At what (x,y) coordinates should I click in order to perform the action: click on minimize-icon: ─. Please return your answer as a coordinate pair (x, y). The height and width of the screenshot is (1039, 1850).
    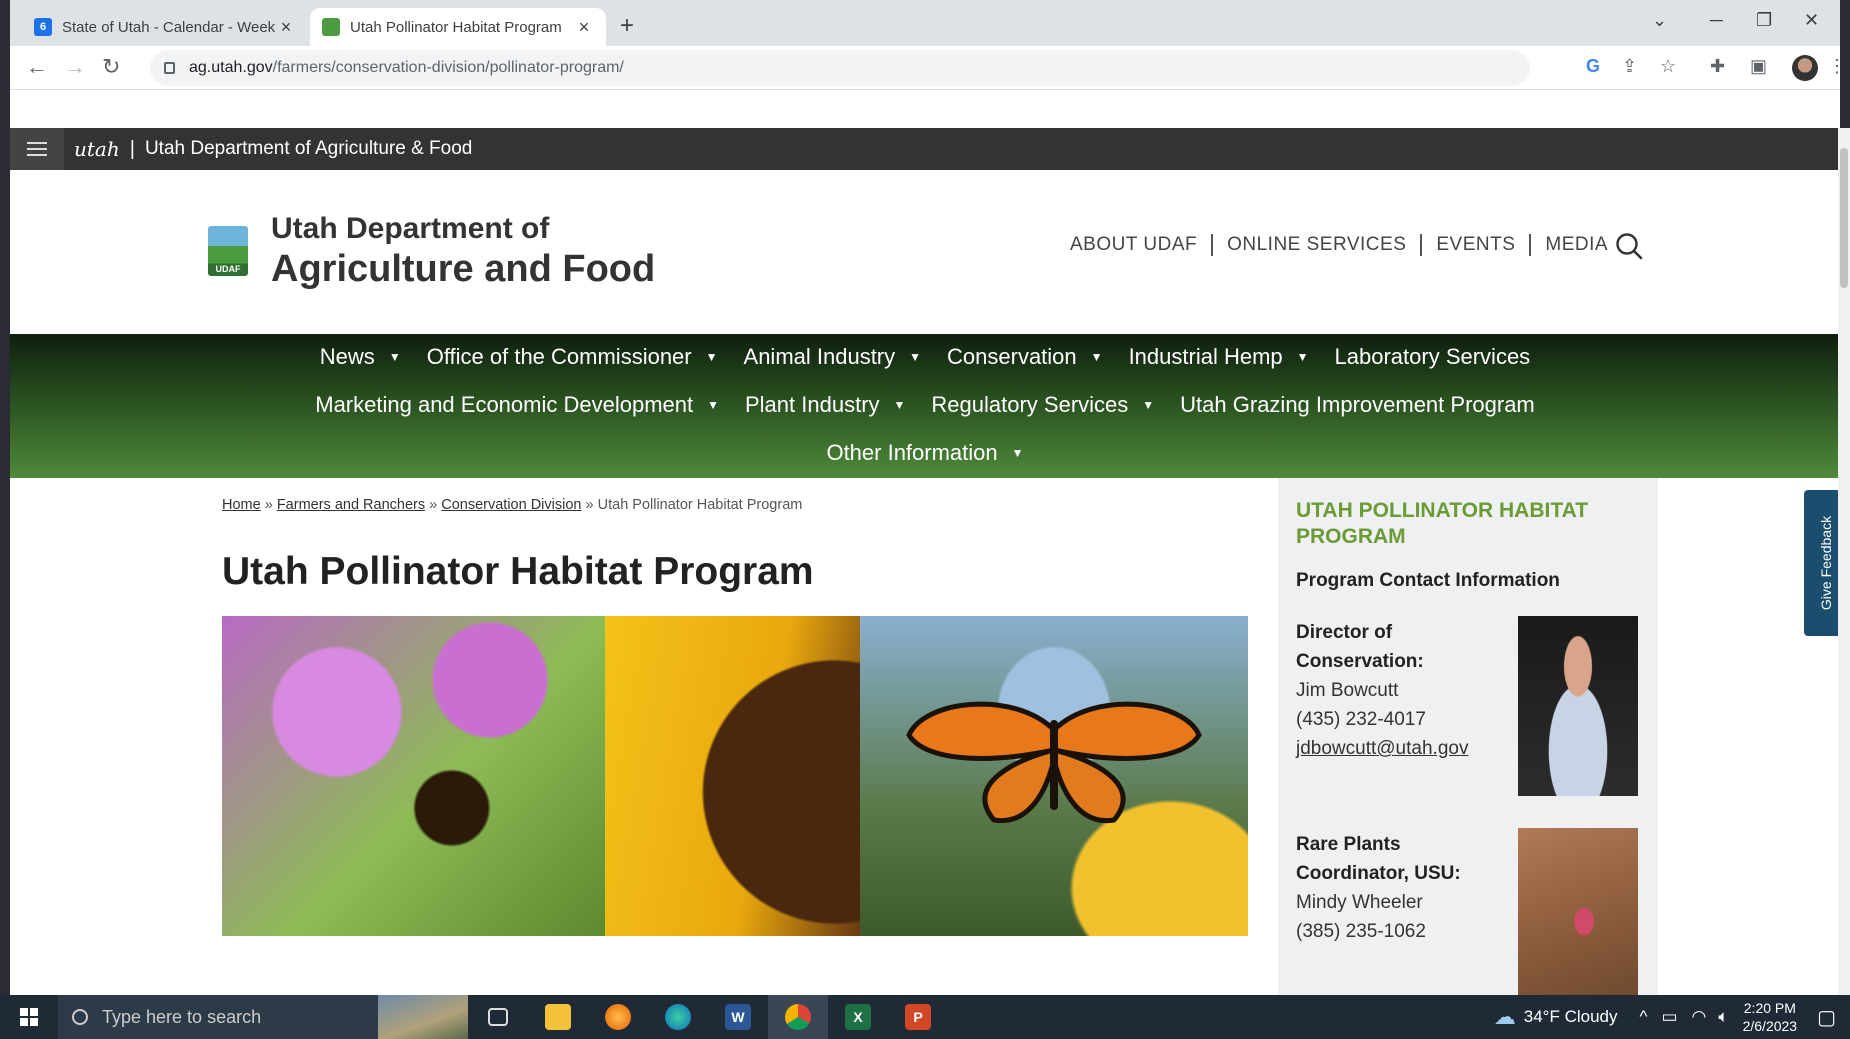
    Looking at the image, I should click on (1716, 20).